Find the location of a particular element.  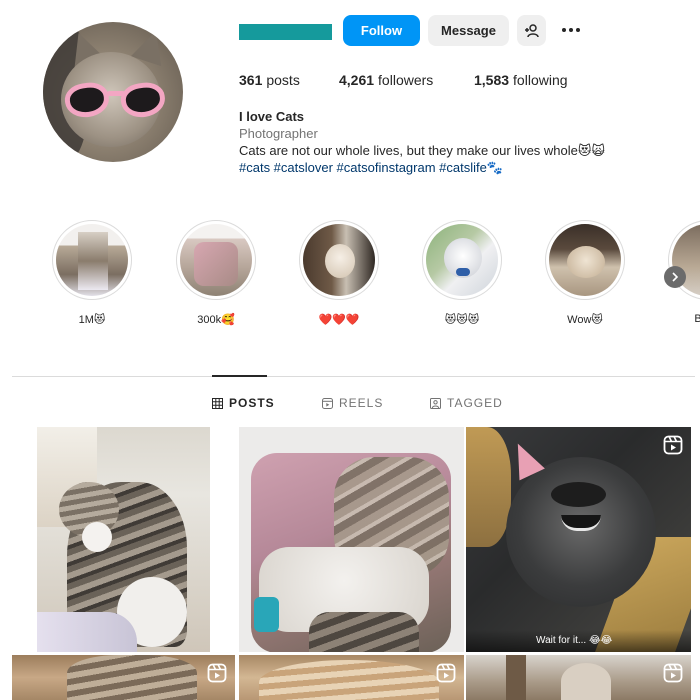

posts-label: posts is located at coordinates (283, 80).